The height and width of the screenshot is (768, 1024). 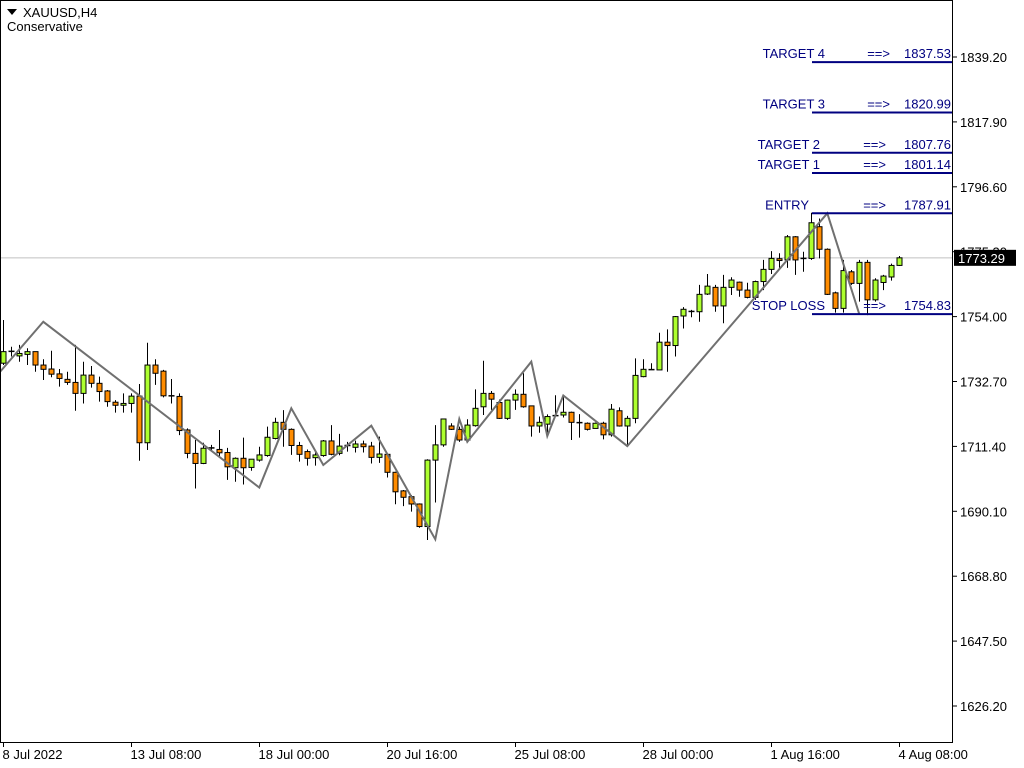 I want to click on time-tick-label: 1 Aug 16:00, so click(x=805, y=754).